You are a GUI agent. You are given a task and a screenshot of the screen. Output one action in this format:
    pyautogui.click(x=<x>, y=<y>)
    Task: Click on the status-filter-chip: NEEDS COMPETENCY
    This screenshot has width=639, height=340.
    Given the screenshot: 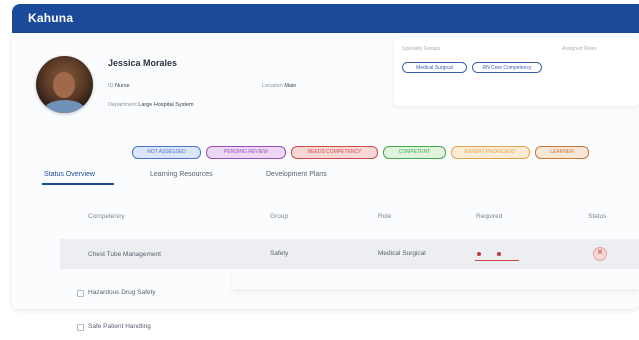 What is the action you would take?
    pyautogui.click(x=334, y=152)
    